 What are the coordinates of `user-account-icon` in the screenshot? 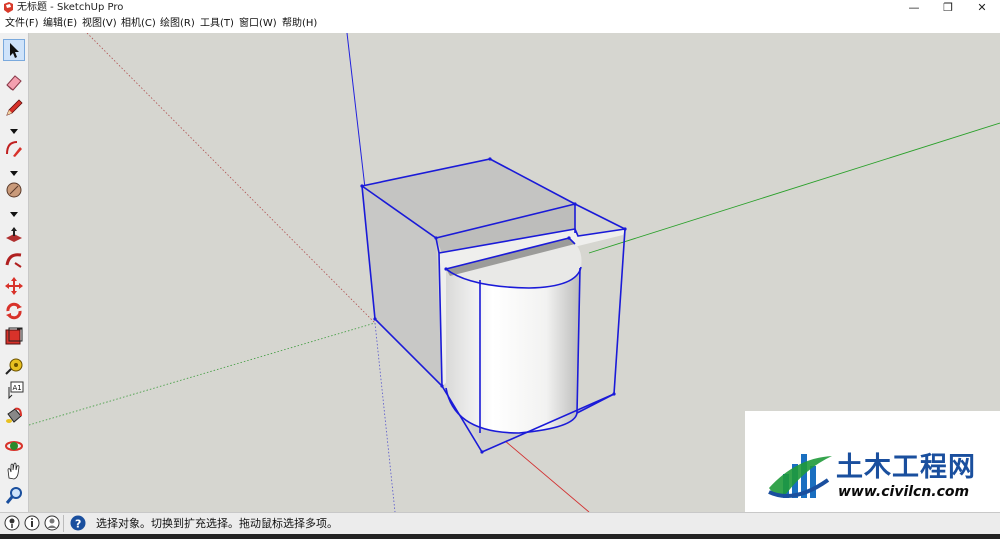 It's located at (52, 523).